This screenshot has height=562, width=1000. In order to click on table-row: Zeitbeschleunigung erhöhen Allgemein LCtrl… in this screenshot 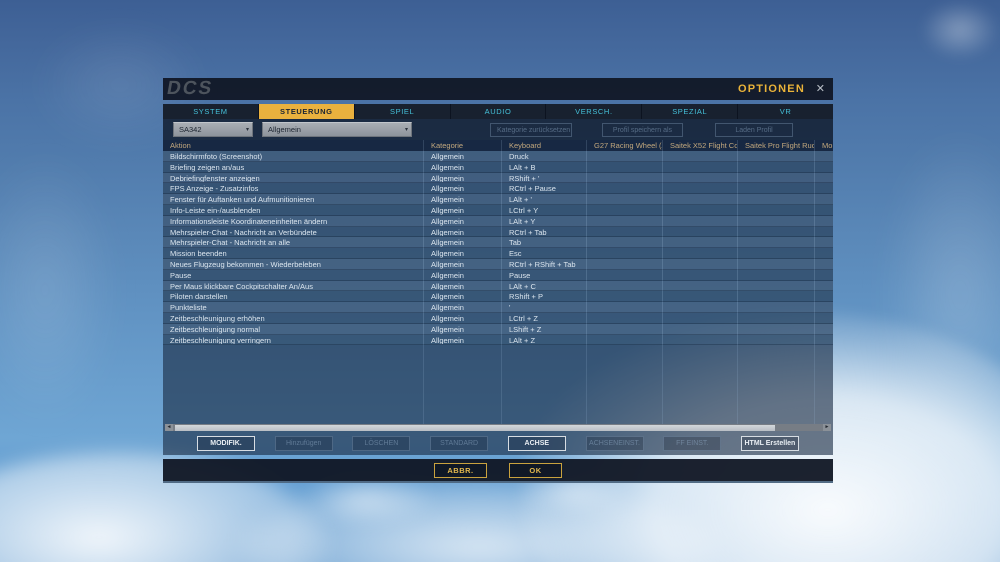, I will do `click(498, 318)`.